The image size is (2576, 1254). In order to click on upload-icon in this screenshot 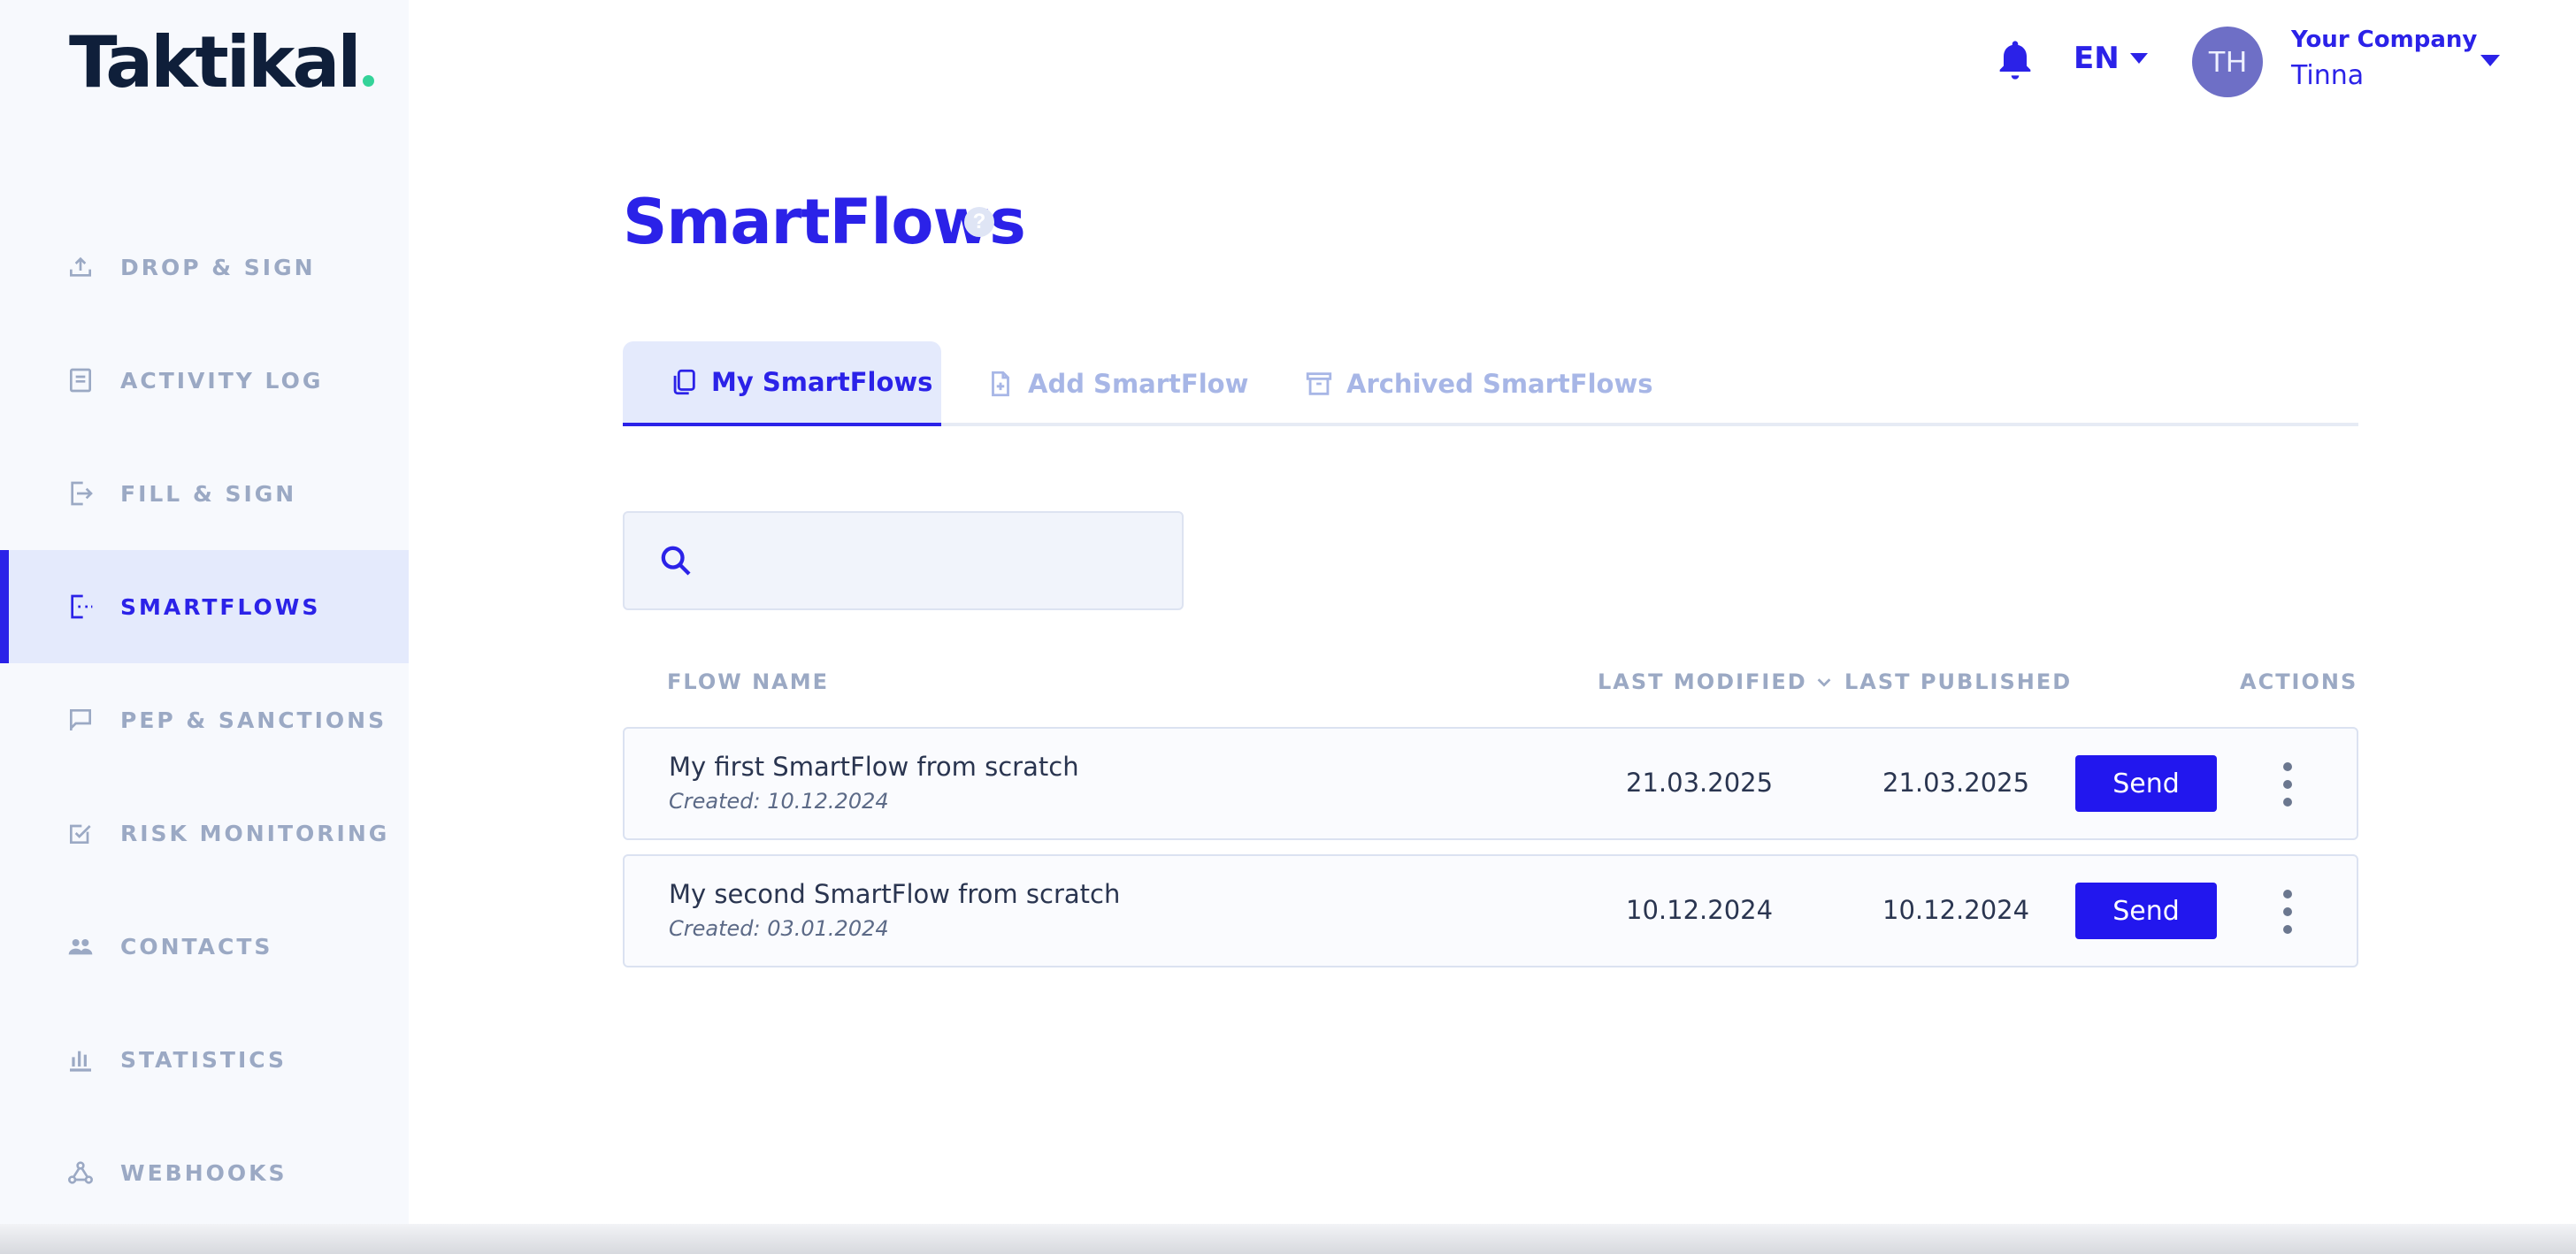, I will do `click(80, 267)`.